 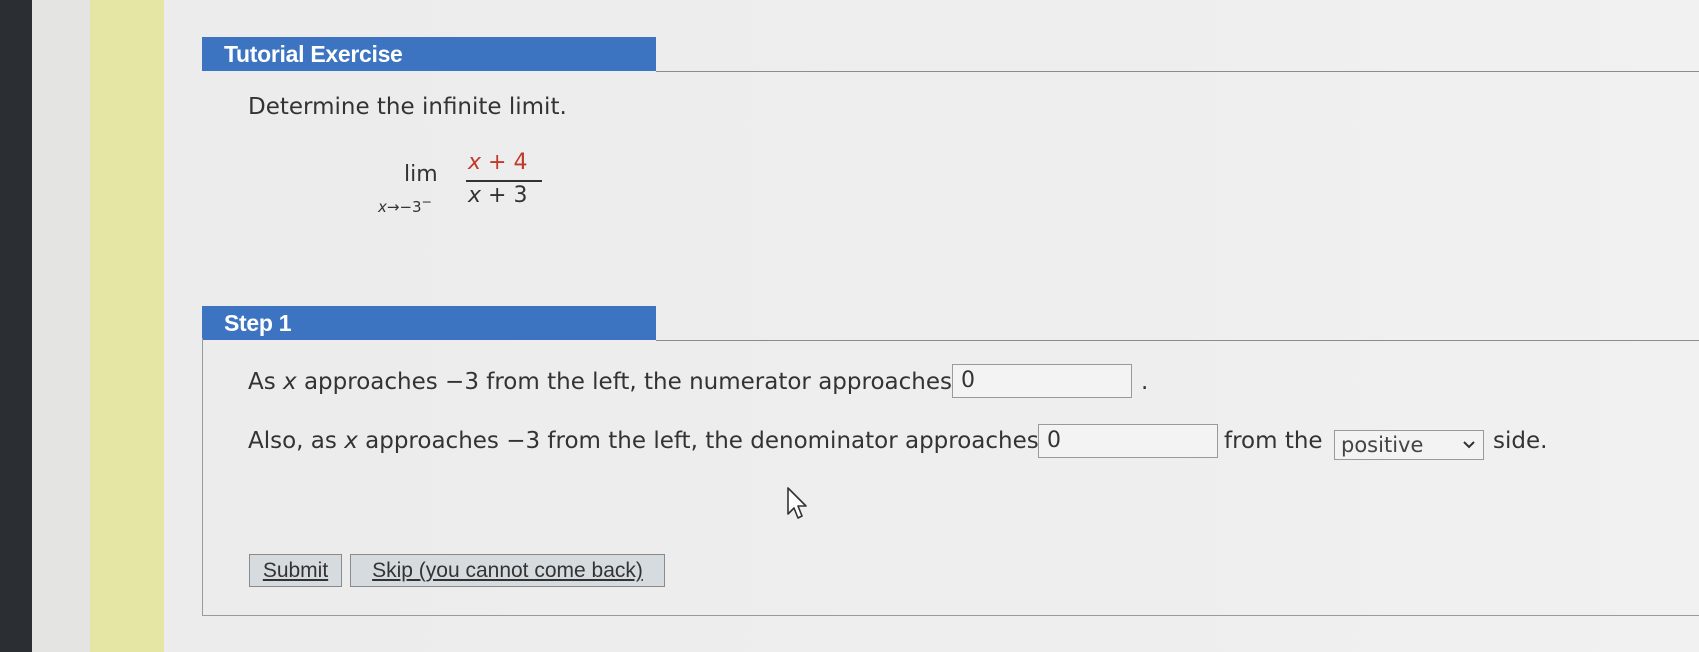 I want to click on skip-button: Skip (you cannot come back), so click(x=507, y=570).